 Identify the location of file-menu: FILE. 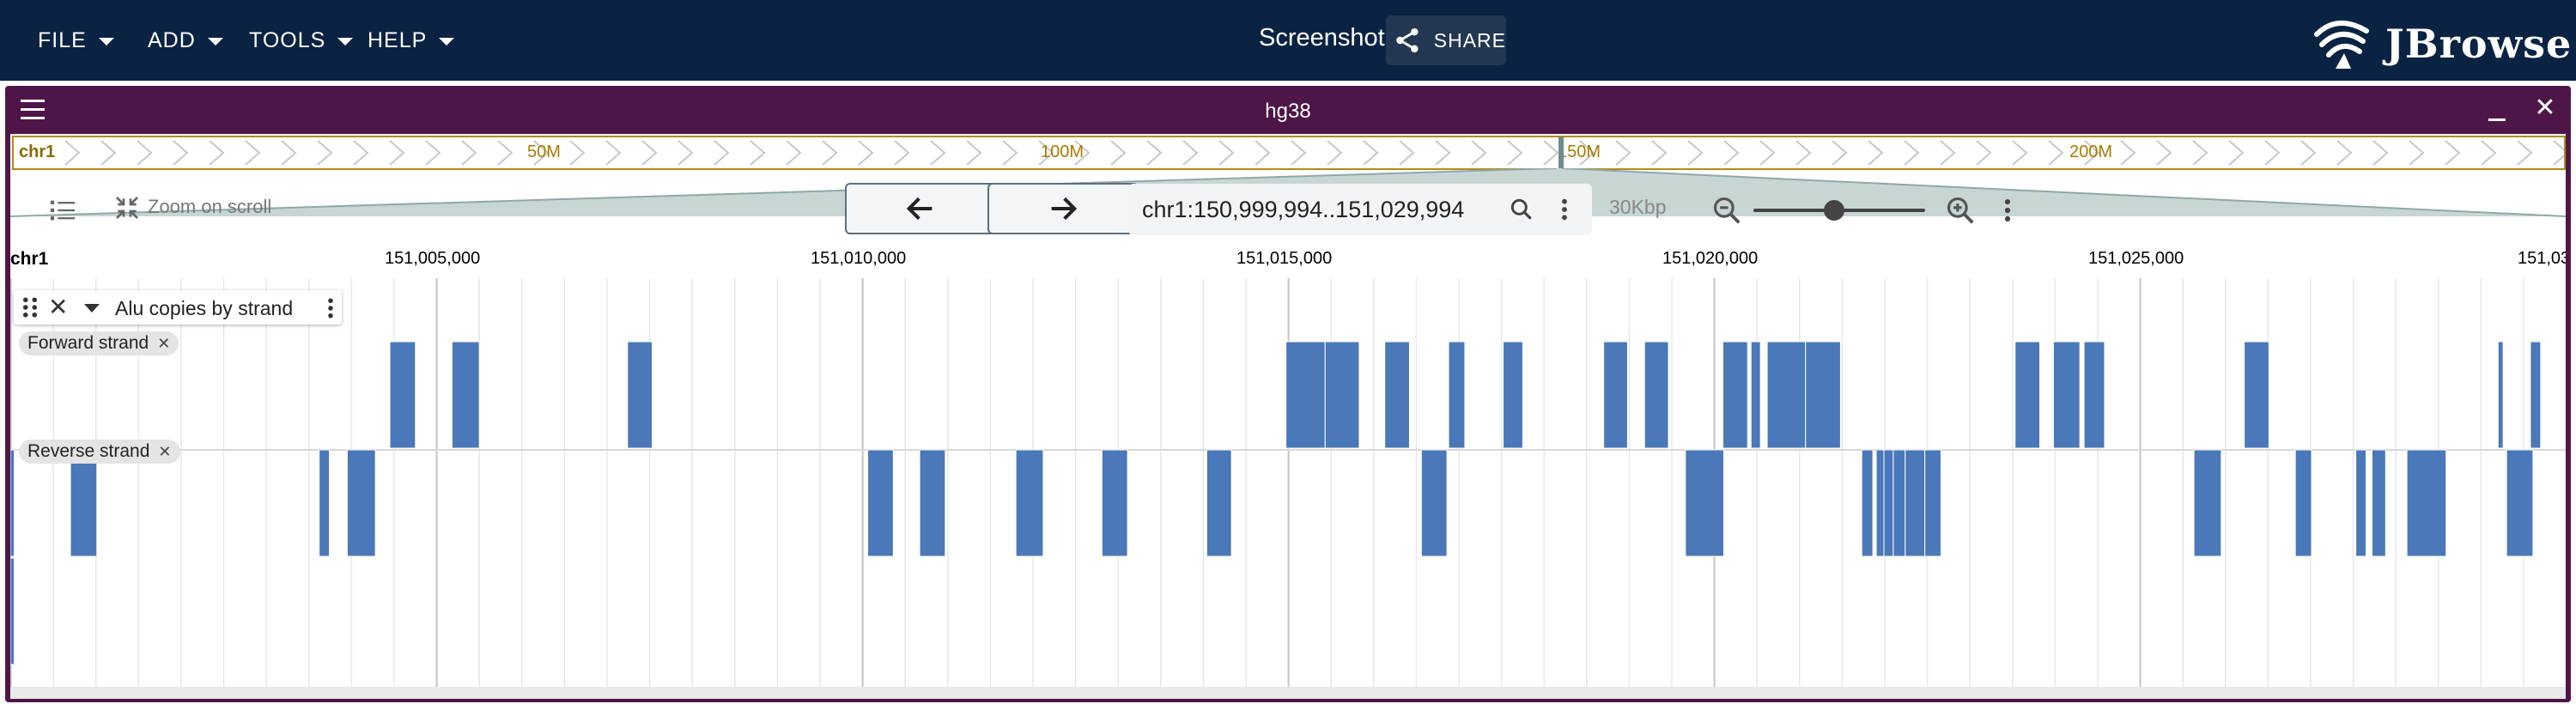
(76, 40).